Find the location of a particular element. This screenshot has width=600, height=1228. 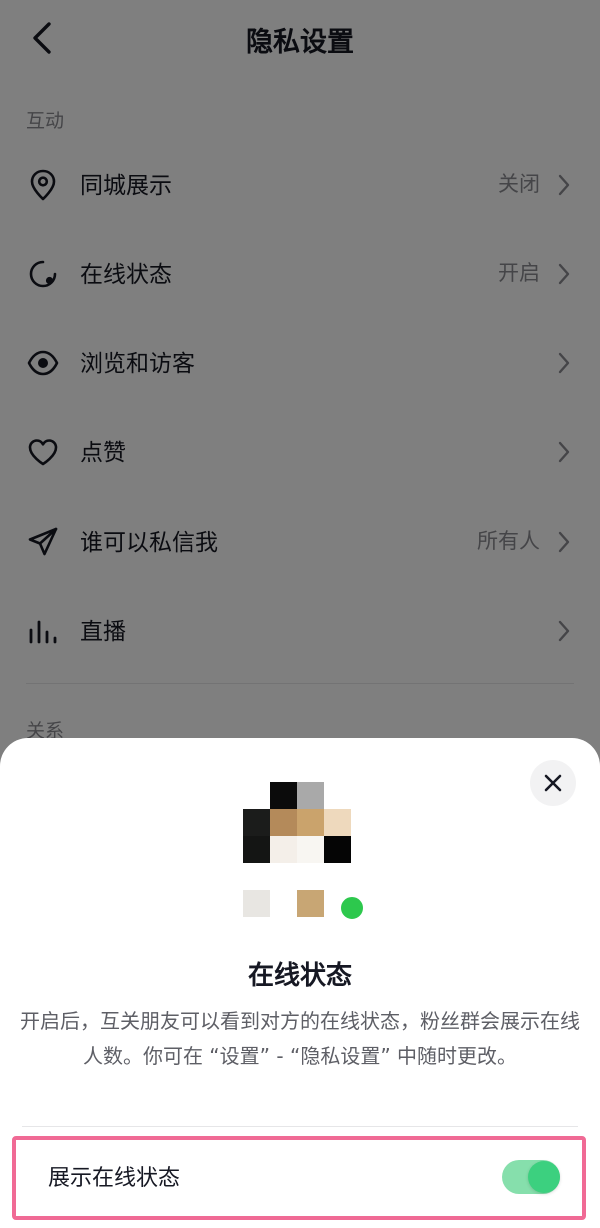

show-online-status-toggle is located at coordinates (531, 1177).